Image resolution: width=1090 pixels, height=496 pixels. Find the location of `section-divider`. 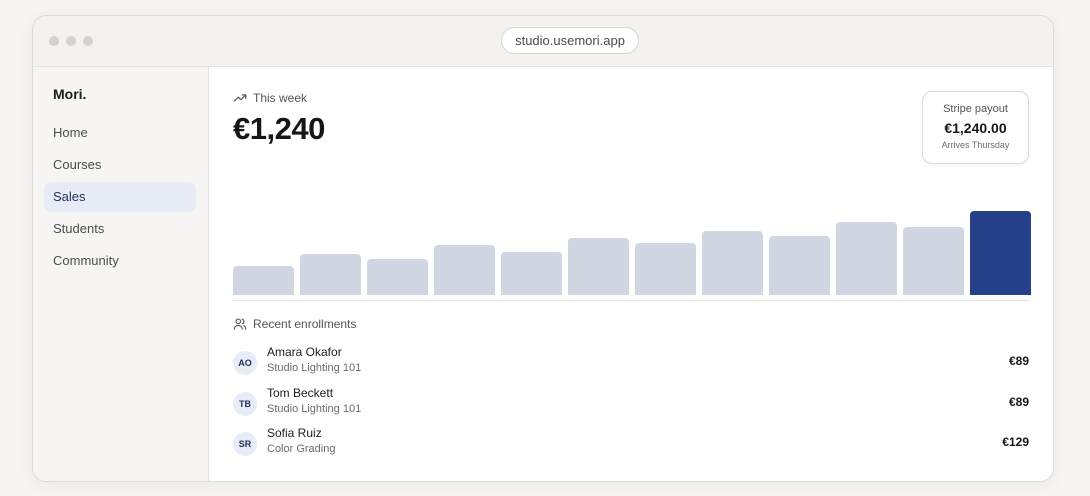

section-divider is located at coordinates (631, 300).